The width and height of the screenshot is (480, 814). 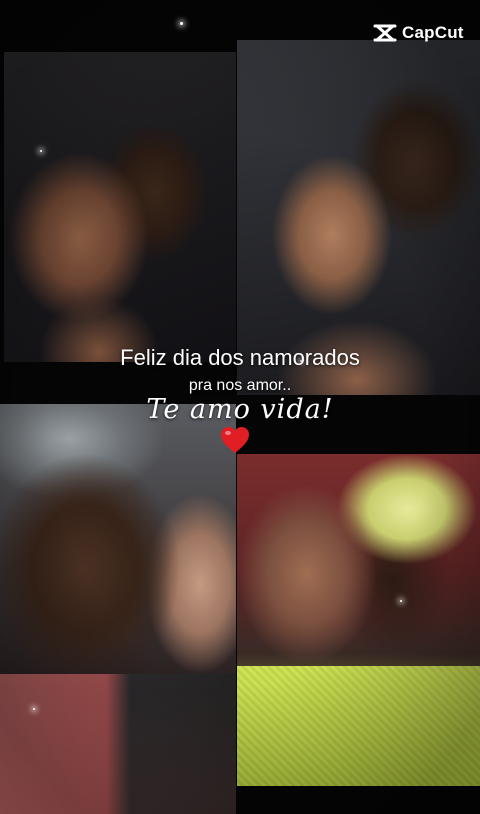 I want to click on caption-line-1: Feliz dia dos namorados, so click(x=240, y=357).